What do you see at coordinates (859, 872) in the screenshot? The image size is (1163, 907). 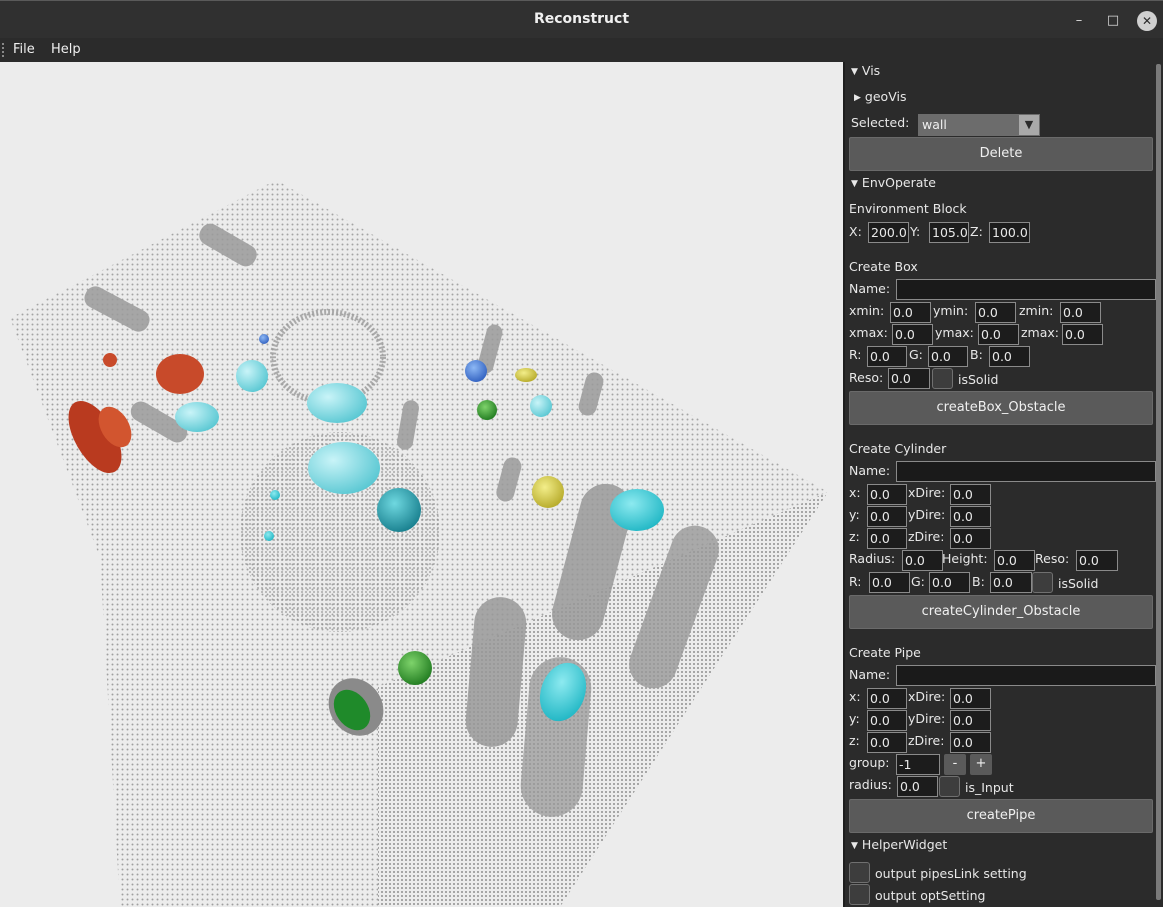 I see `output-pipeslink-checkbox` at bounding box center [859, 872].